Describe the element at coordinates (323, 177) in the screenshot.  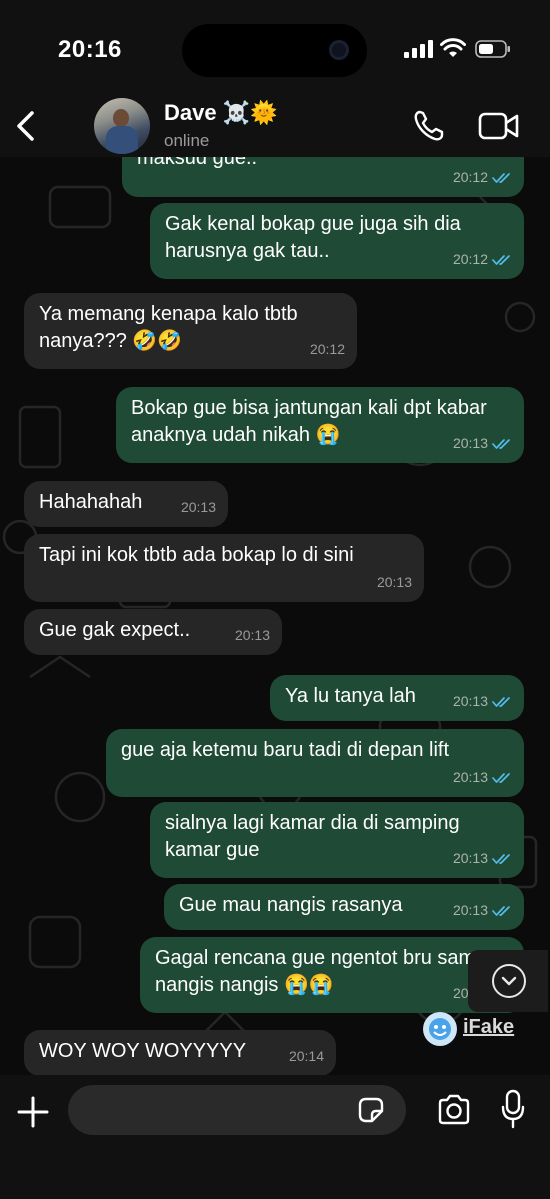
I see `outgoing-message: maksud gue.. 20:12` at that location.